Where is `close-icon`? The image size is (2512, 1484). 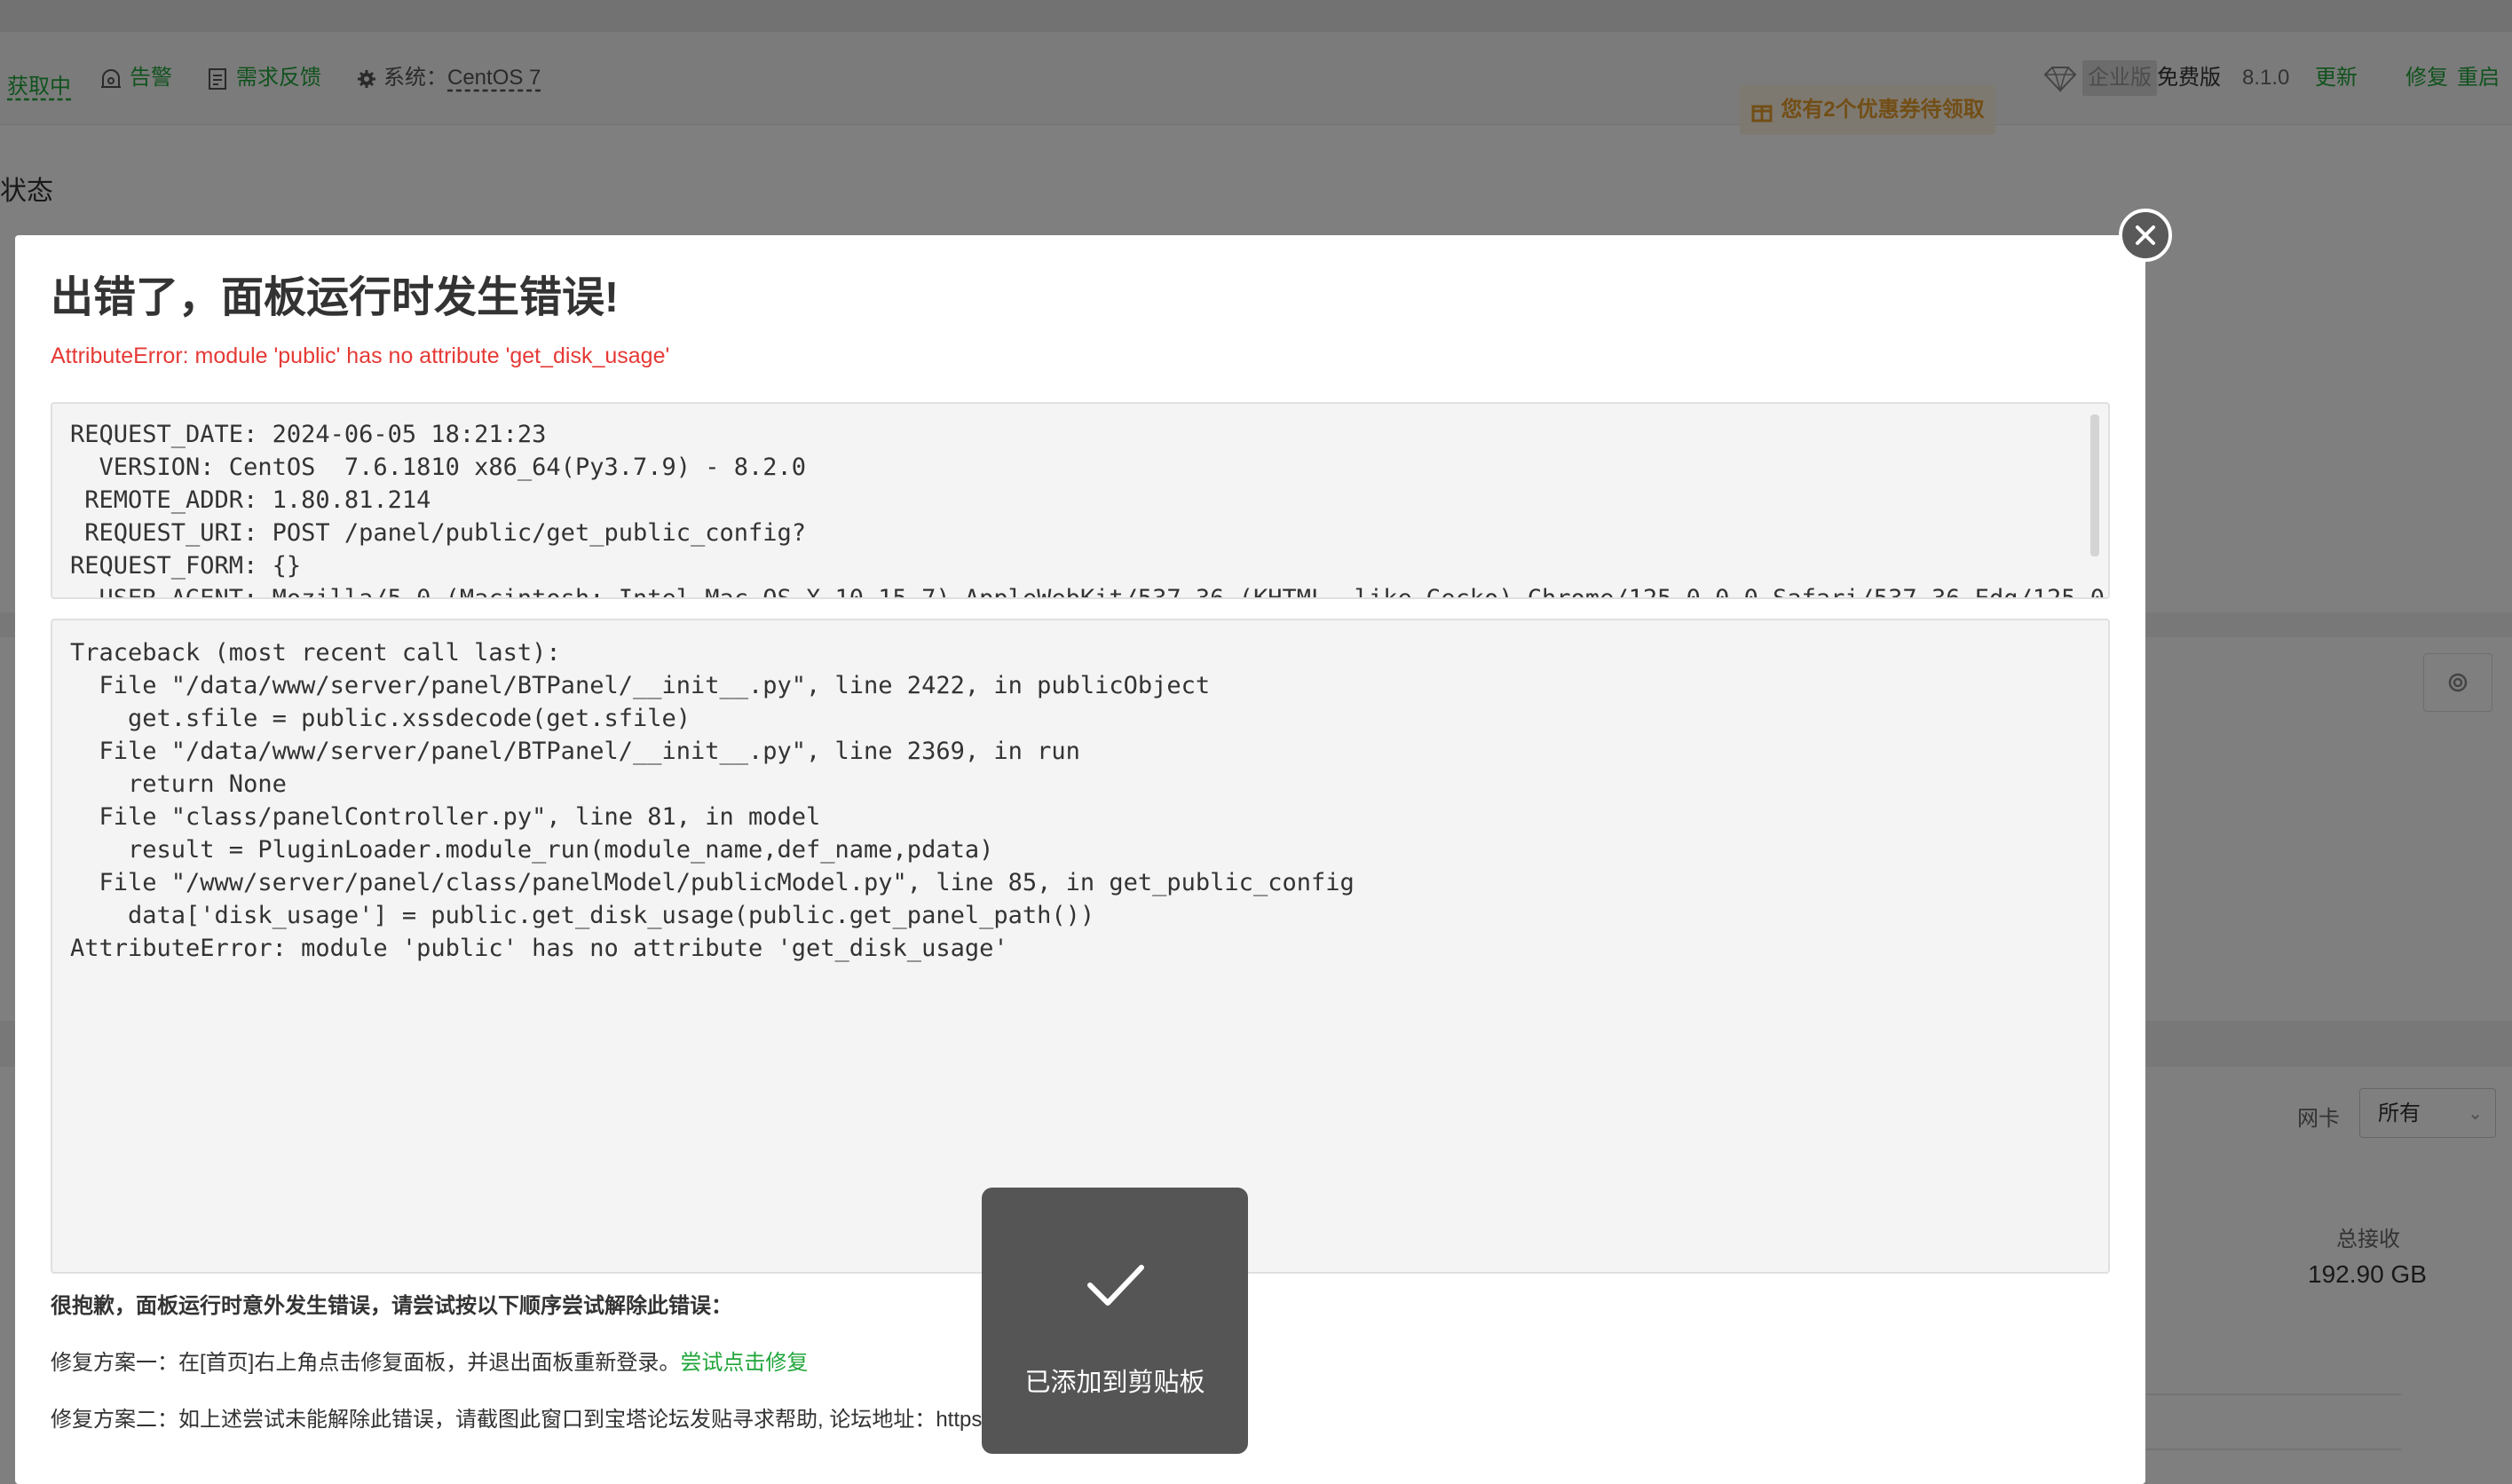 close-icon is located at coordinates (2146, 235).